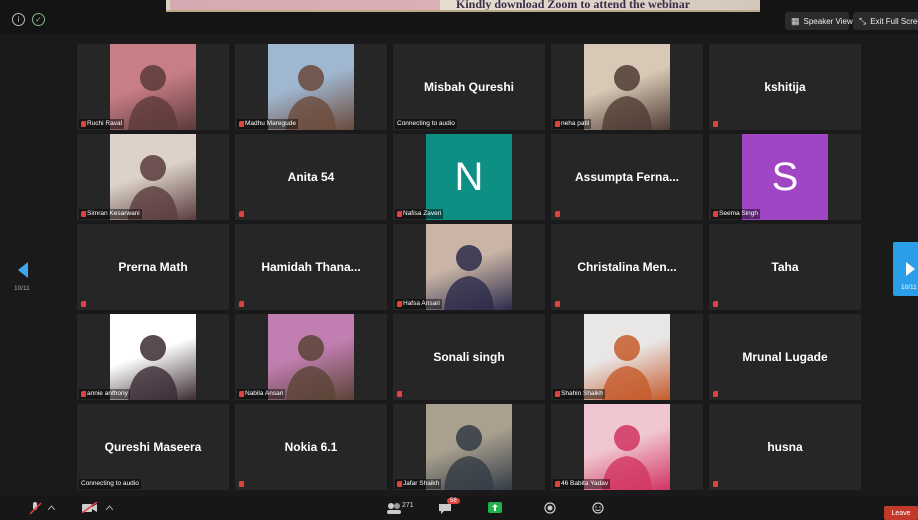 Image resolution: width=918 pixels, height=520 pixels. What do you see at coordinates (113, 213) in the screenshot?
I see `participant-label-text: Simran Kesarwani` at bounding box center [113, 213].